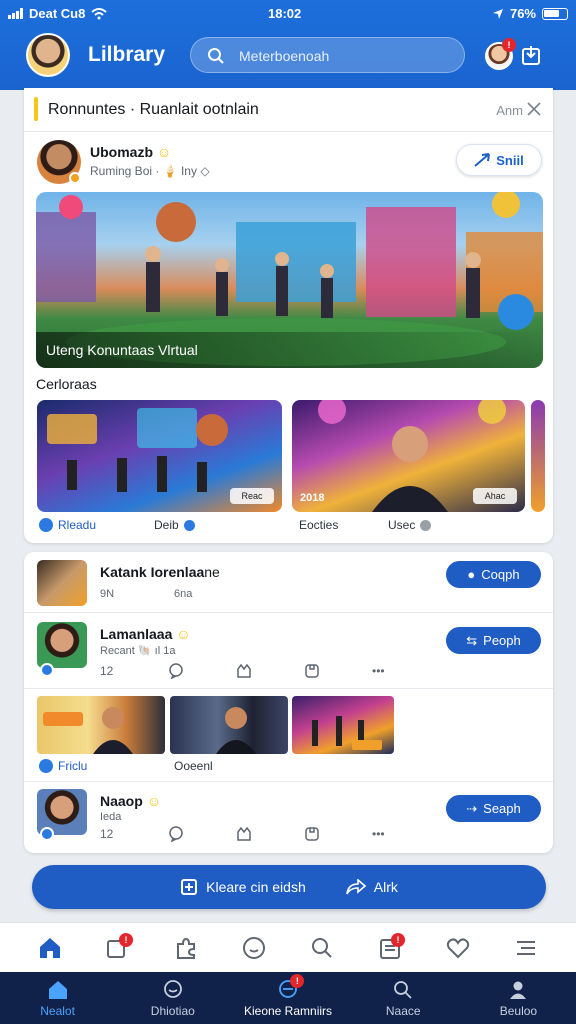 The image size is (576, 1024). What do you see at coordinates (472, 808) in the screenshot?
I see `plus-icon: ⇢` at bounding box center [472, 808].